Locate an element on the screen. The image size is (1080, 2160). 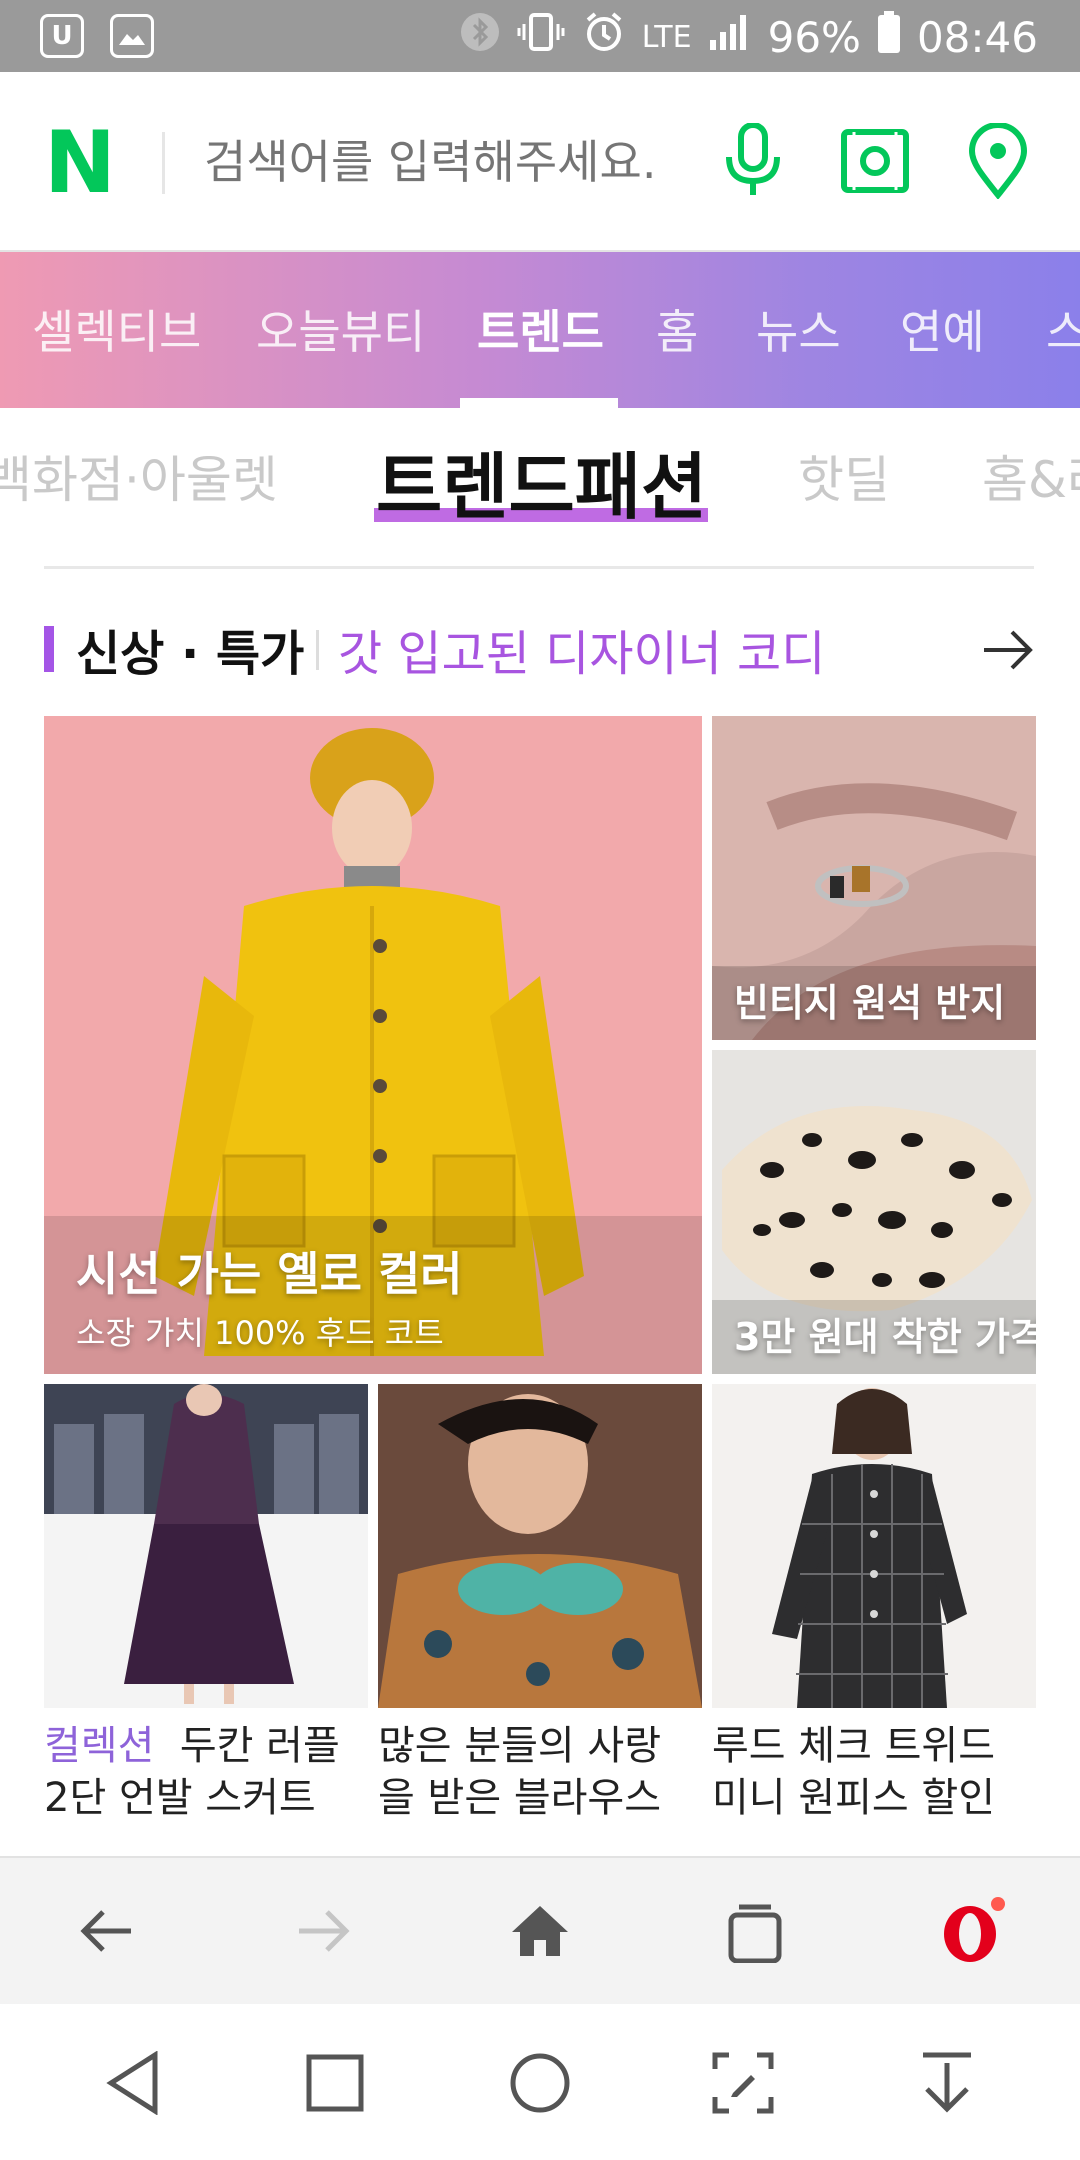
arrow-down-icon is located at coordinates (947, 2085).